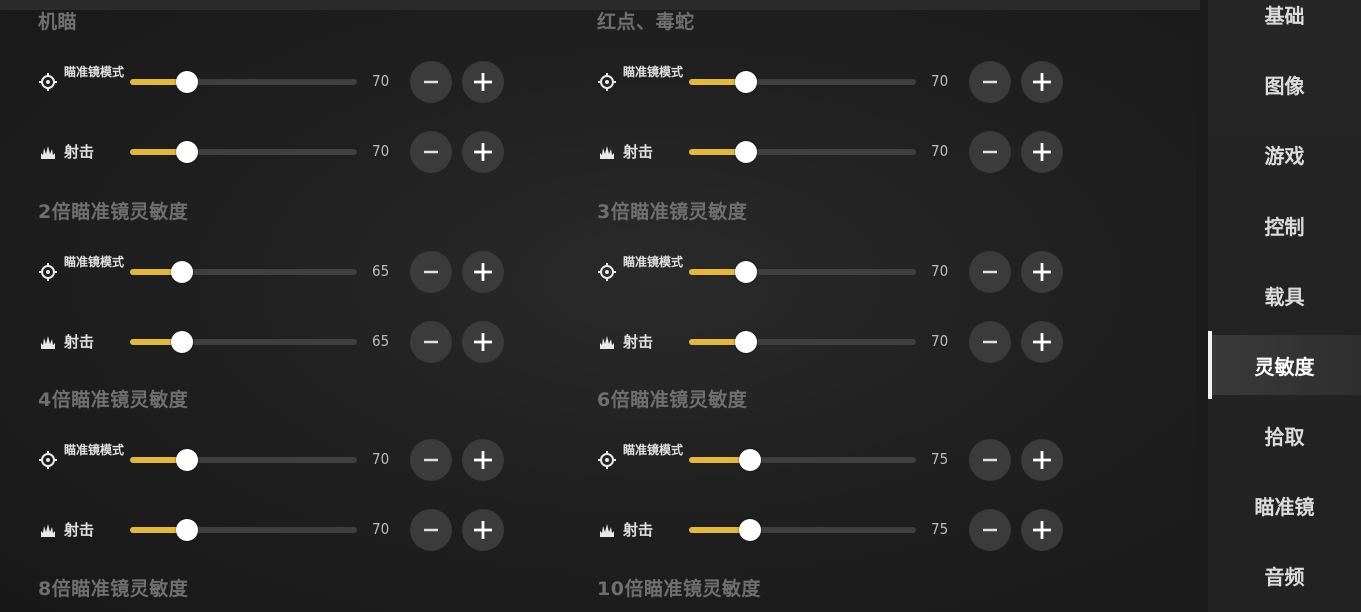  I want to click on sidebar-item-7: 瞄准镜, so click(1284, 505).